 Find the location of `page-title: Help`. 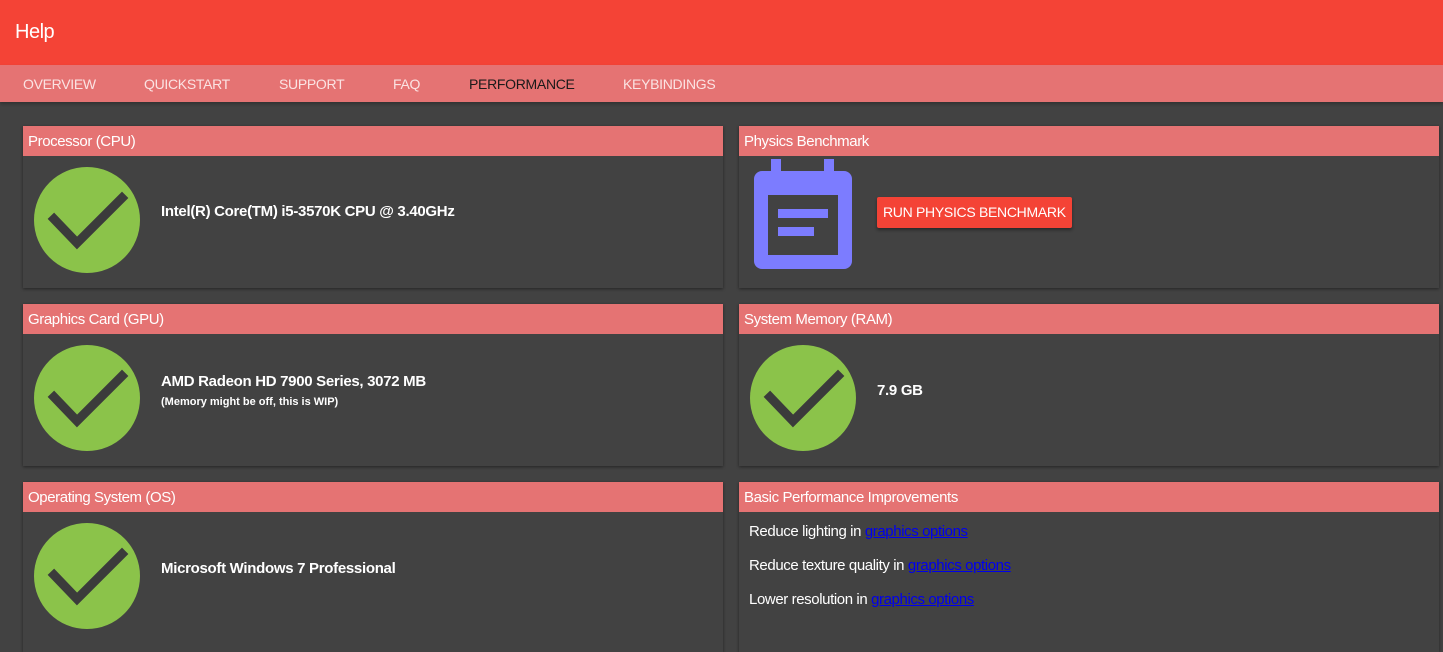

page-title: Help is located at coordinates (35, 32).